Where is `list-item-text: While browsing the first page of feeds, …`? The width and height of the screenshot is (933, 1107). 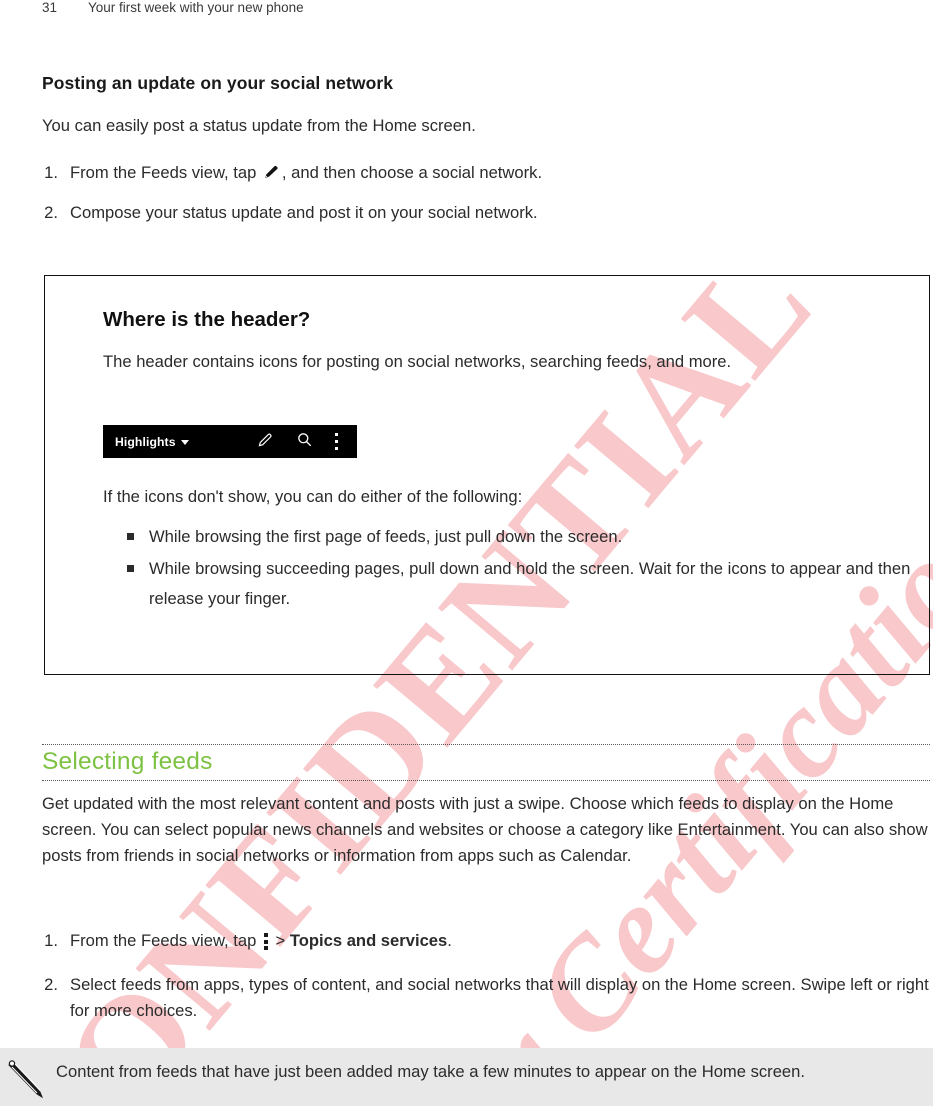 list-item-text: While browsing the first page of feeds, … is located at coordinates (386, 536).